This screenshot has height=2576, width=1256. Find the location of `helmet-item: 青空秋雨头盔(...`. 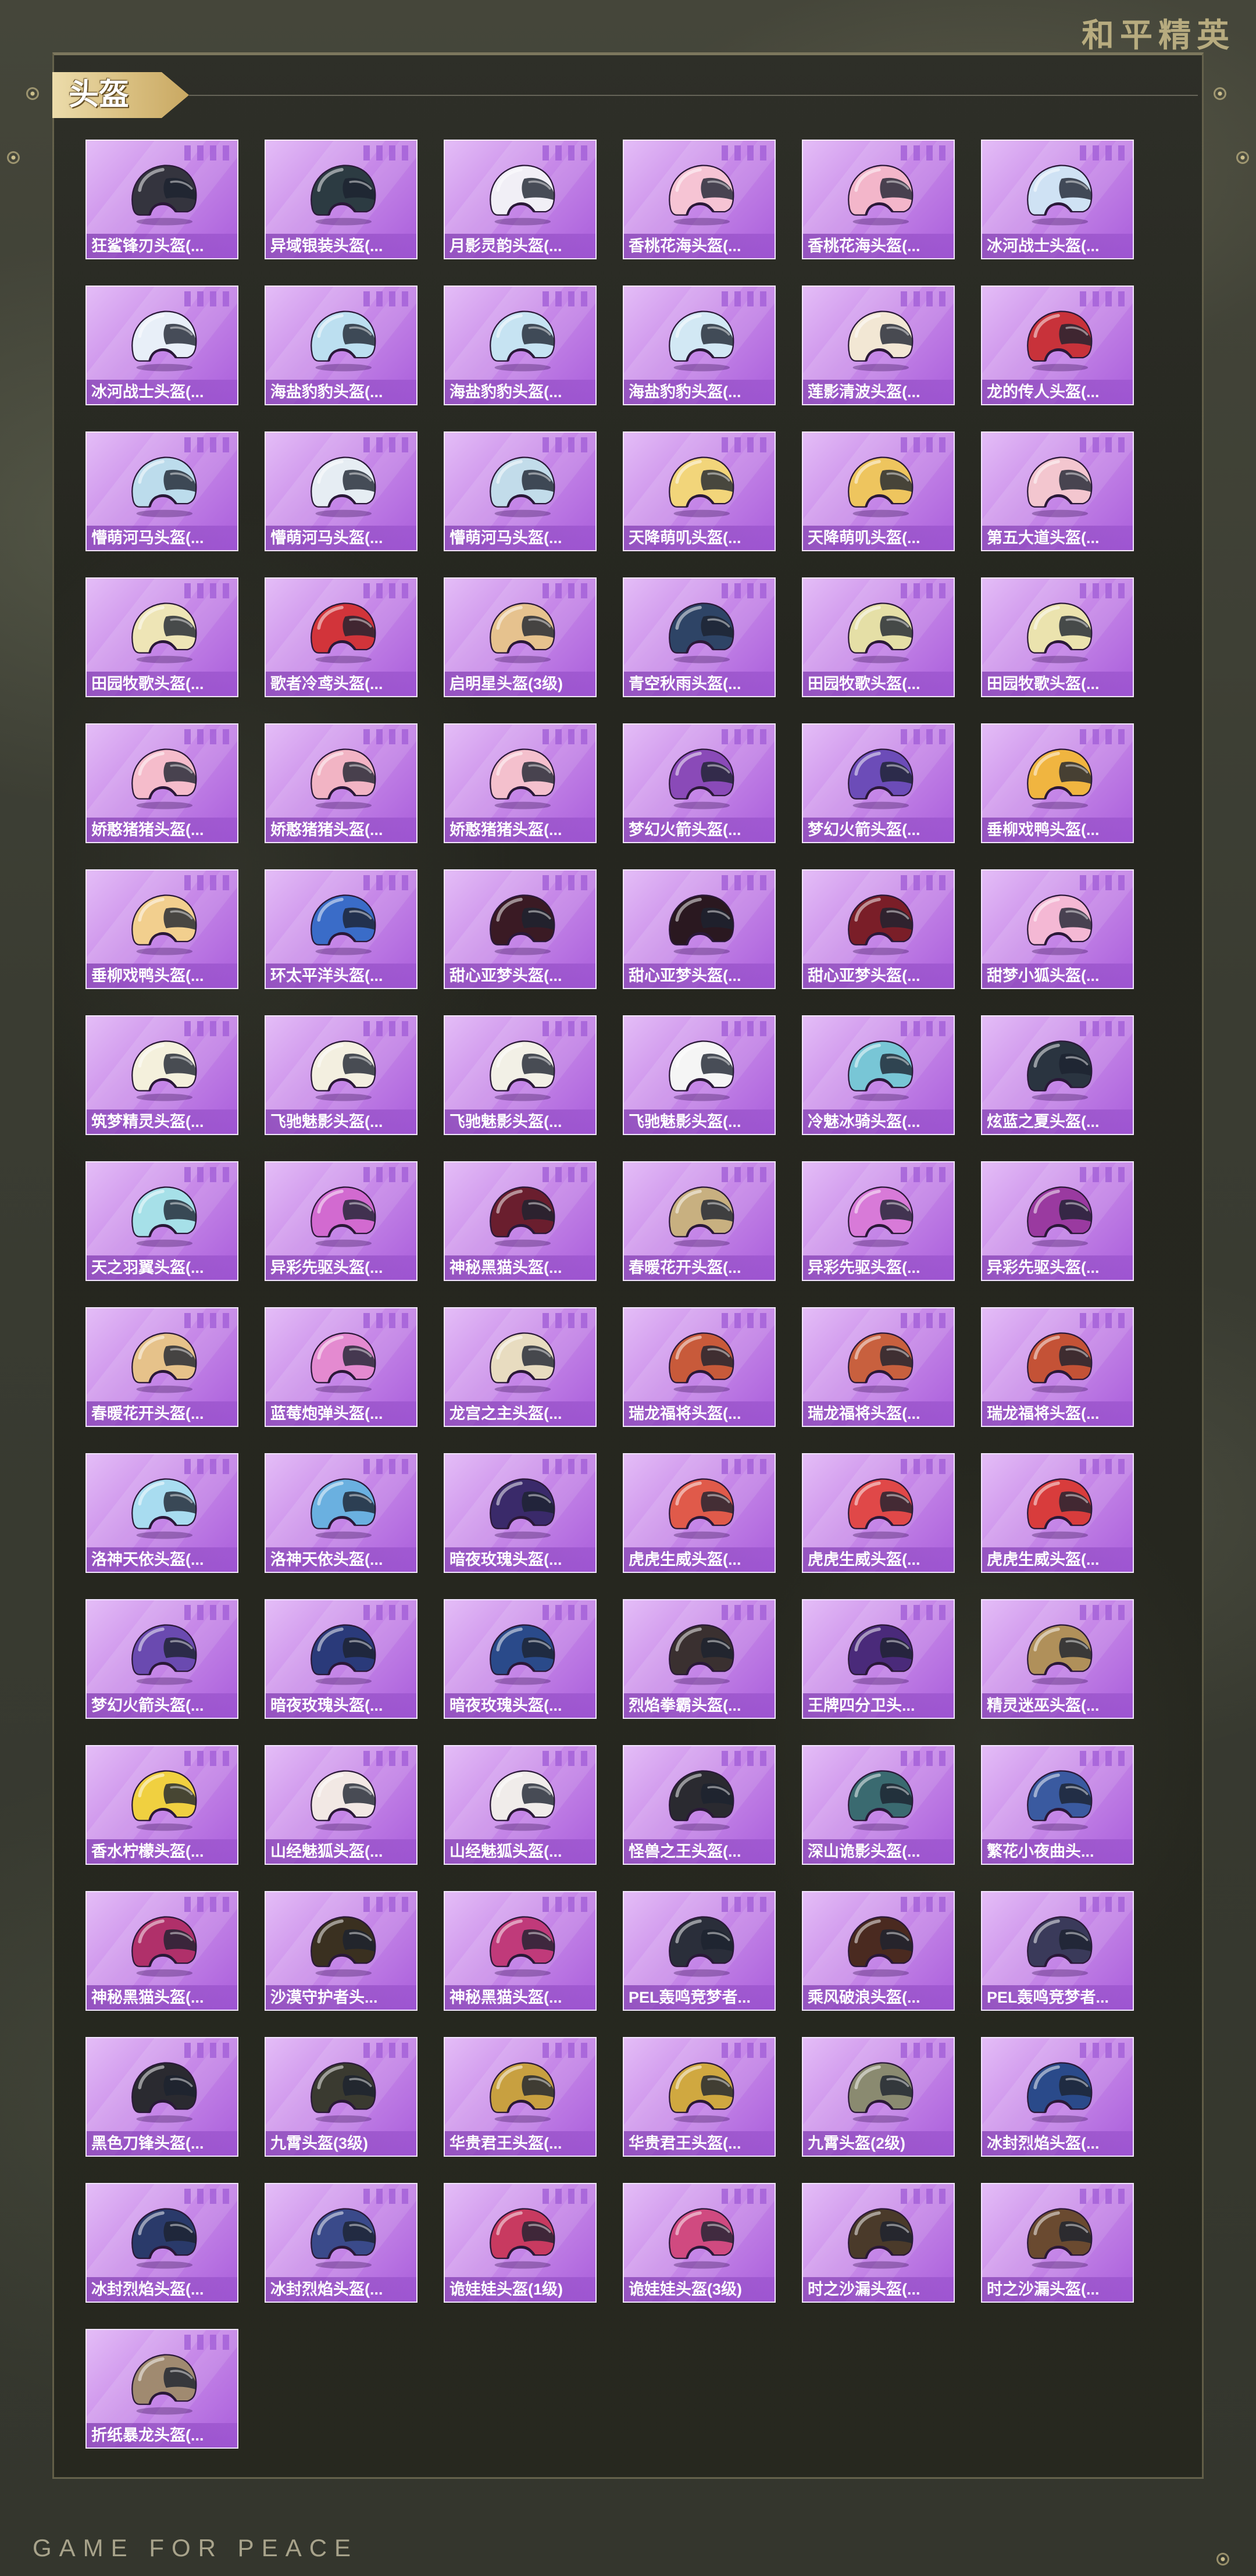

helmet-item: 青空秋雨头盔(... is located at coordinates (700, 637).